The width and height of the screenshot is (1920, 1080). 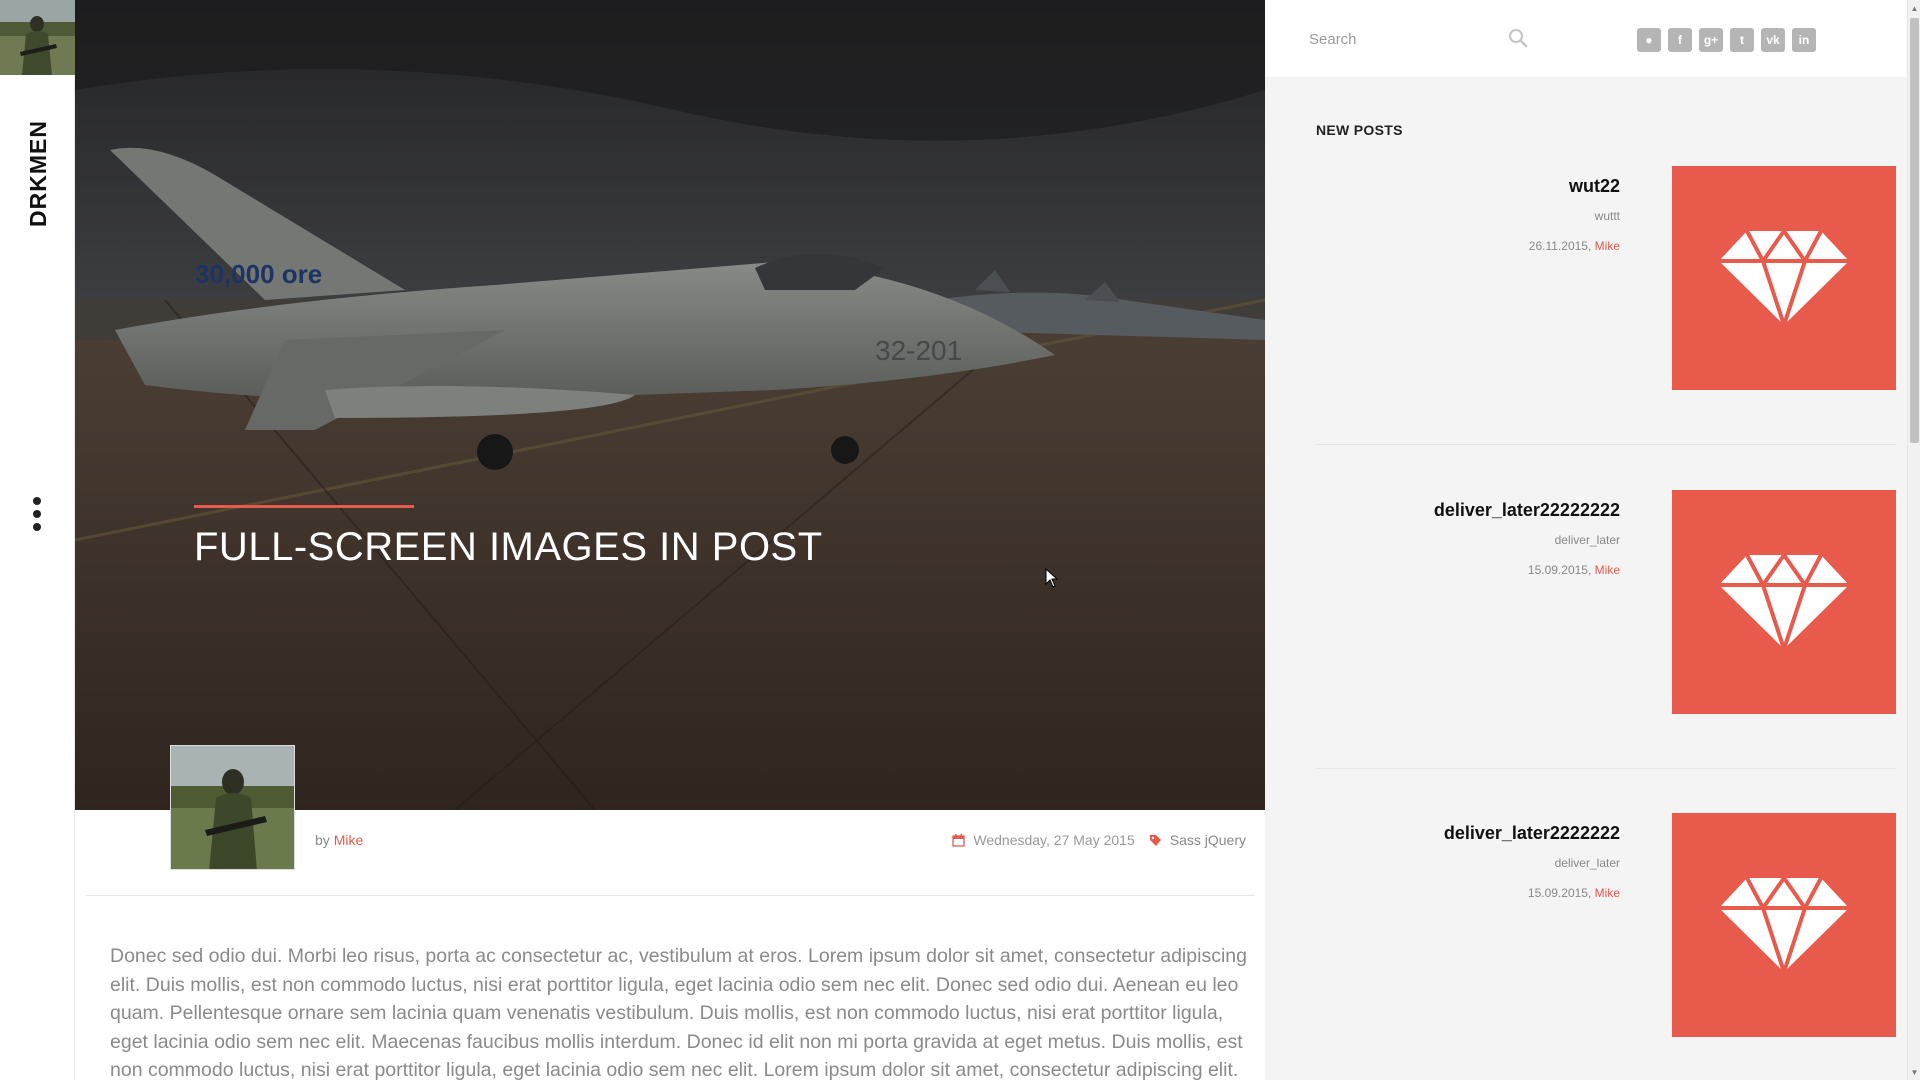 I want to click on tag-icon, so click(x=1155, y=840).